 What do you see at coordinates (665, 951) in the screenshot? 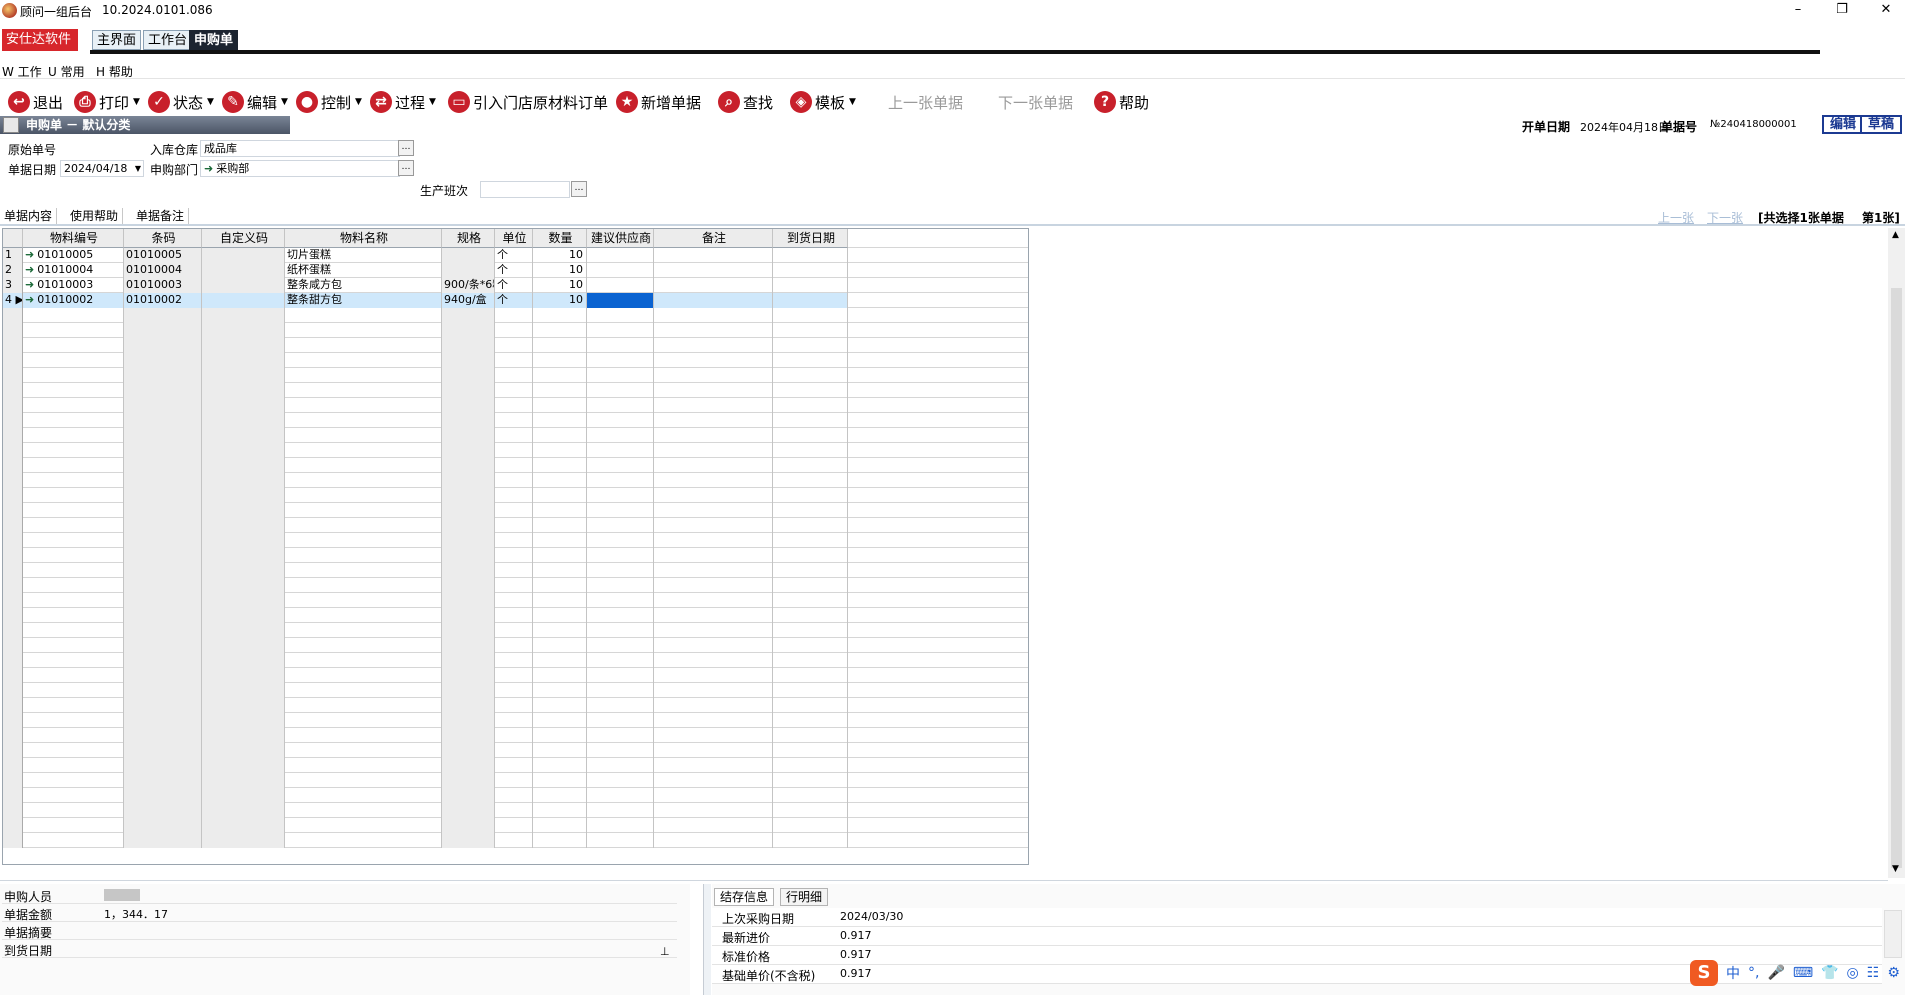
I see `expand-down-icon: ⊥` at bounding box center [665, 951].